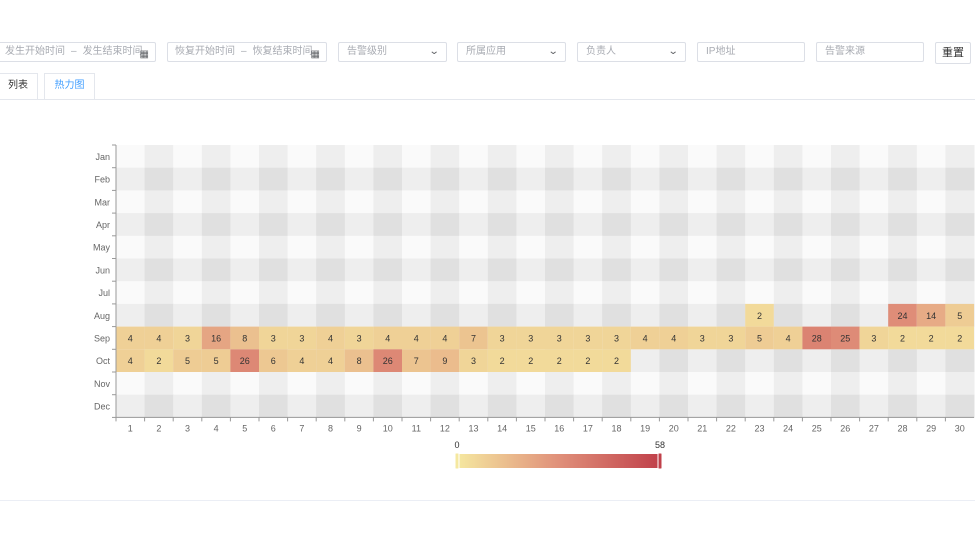 The image size is (975, 556). Describe the element at coordinates (702, 428) in the screenshot. I see `x-tick-label: 21` at that location.